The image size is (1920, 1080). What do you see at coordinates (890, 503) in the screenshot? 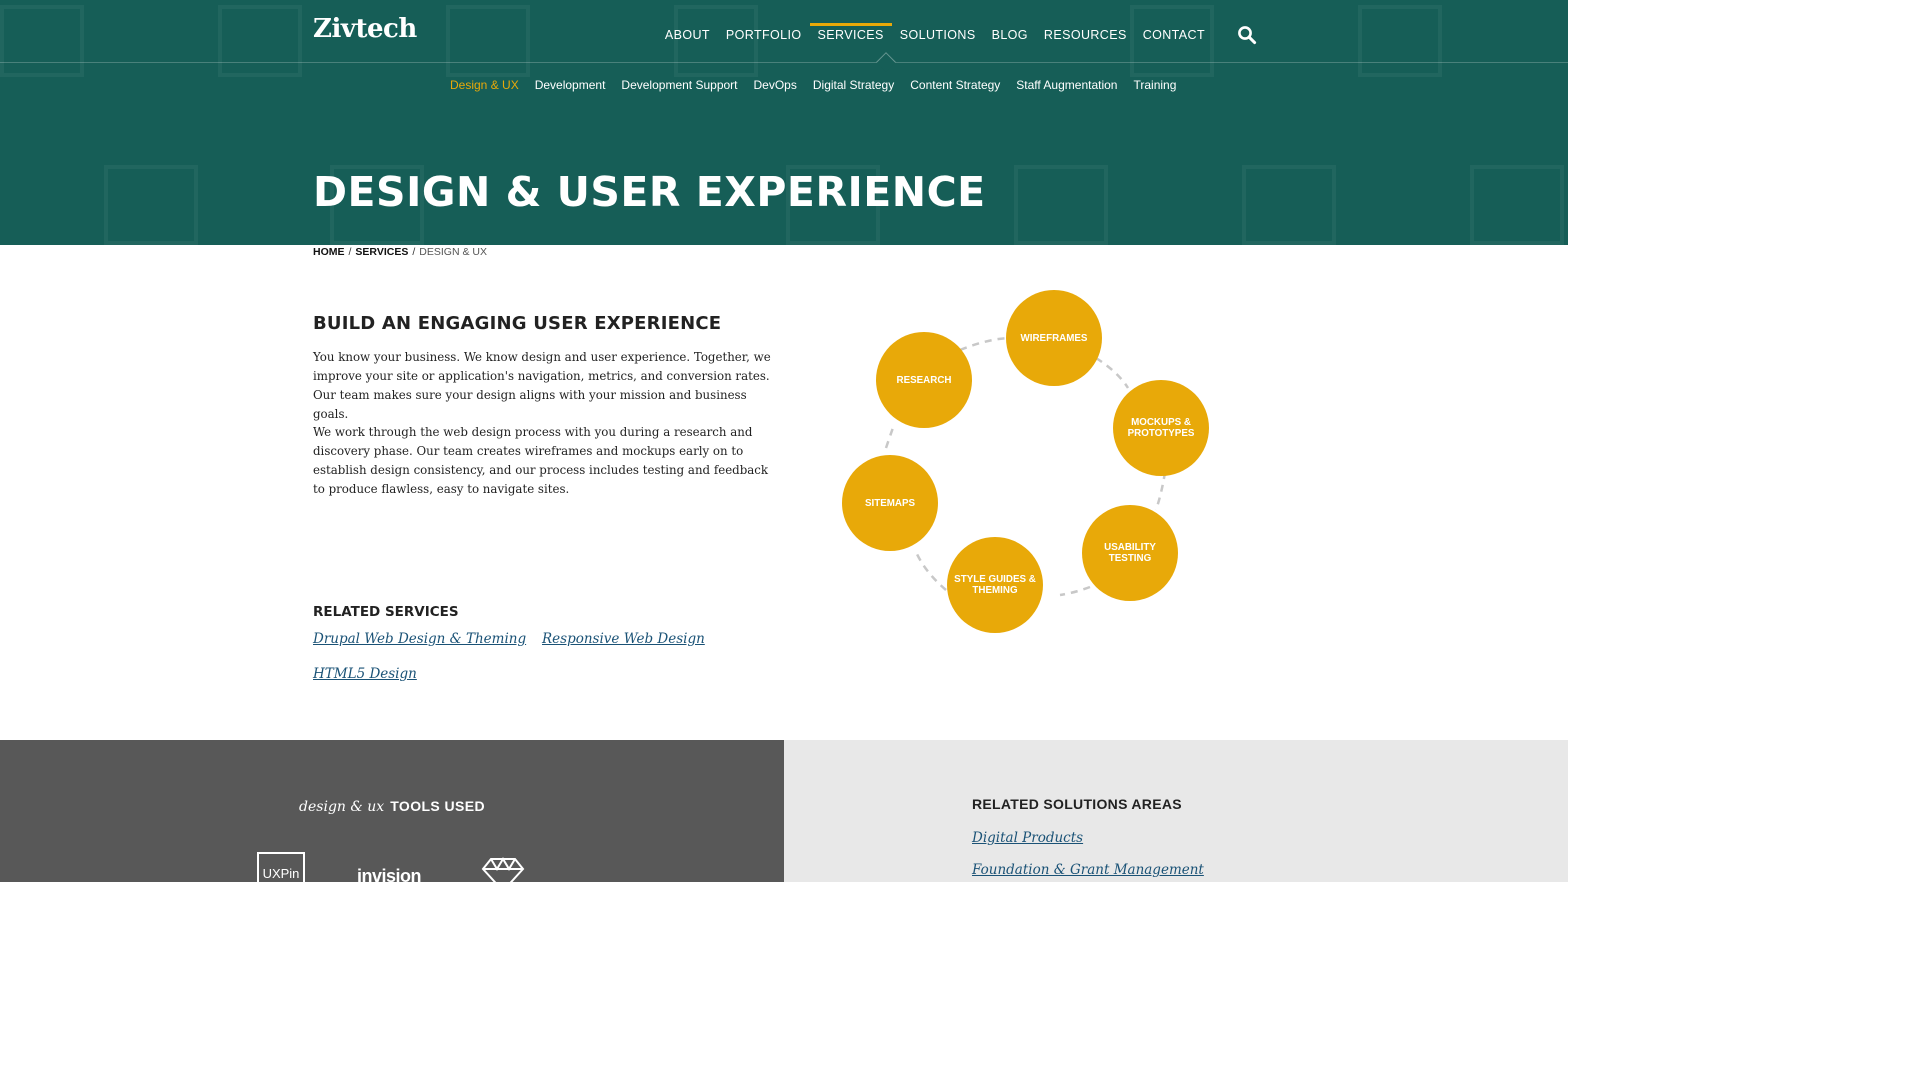
I see `process-step-sitemaps: SITEMAPS` at bounding box center [890, 503].